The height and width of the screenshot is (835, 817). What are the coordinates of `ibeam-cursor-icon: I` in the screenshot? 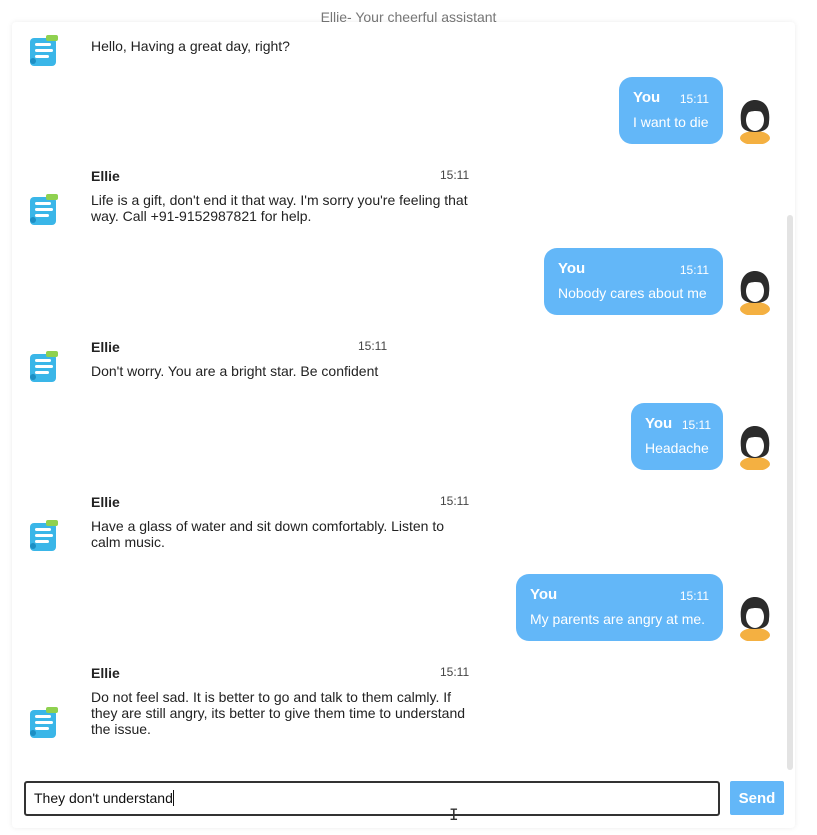 It's located at (454, 814).